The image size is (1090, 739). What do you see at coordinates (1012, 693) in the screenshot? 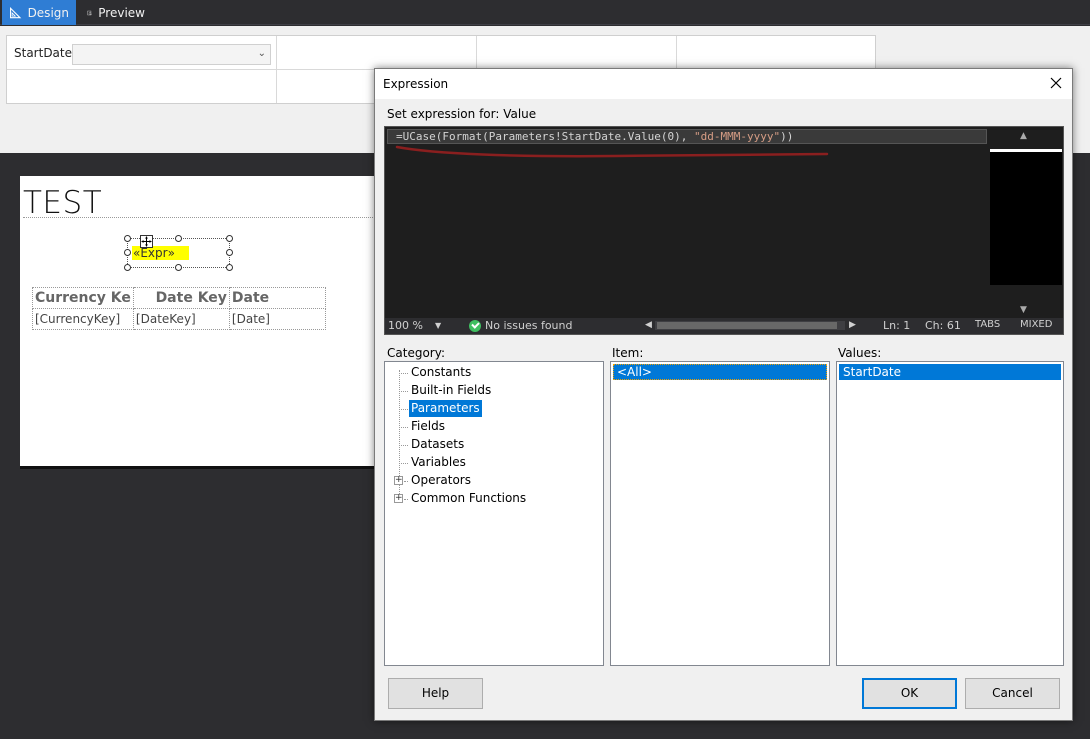
I see `cancel-button: Cancel` at bounding box center [1012, 693].